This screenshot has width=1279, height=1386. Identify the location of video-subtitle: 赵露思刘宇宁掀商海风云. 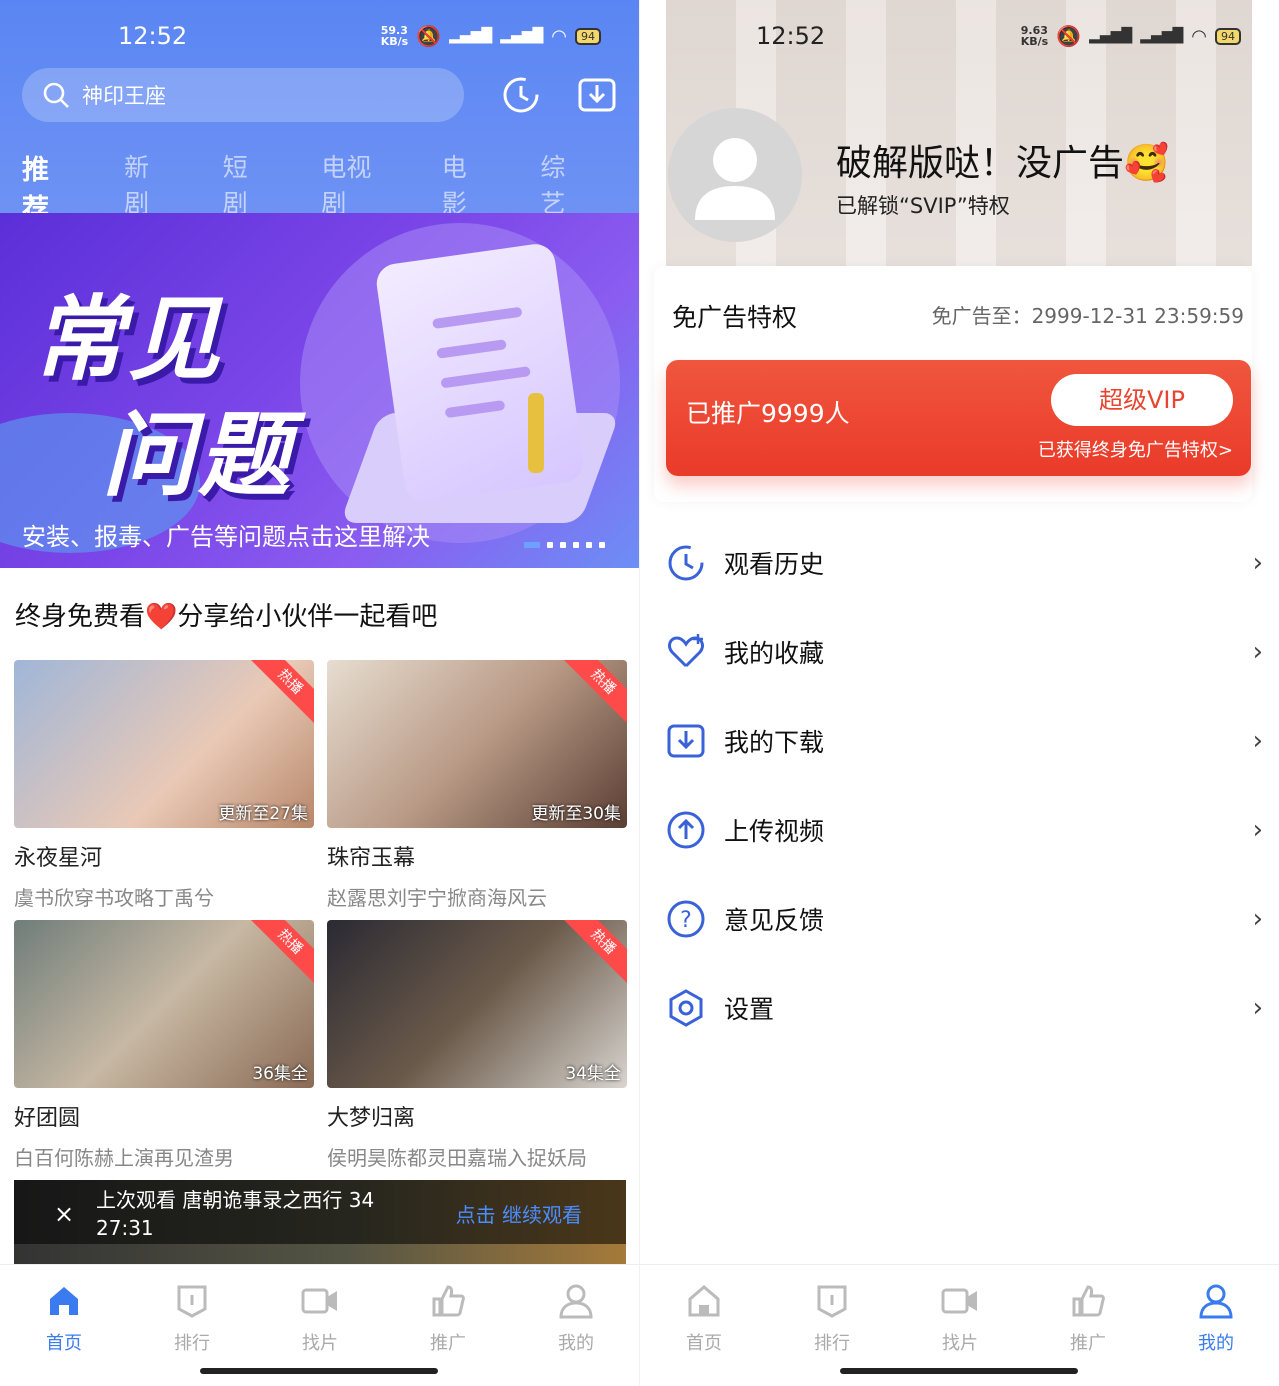
(437, 898).